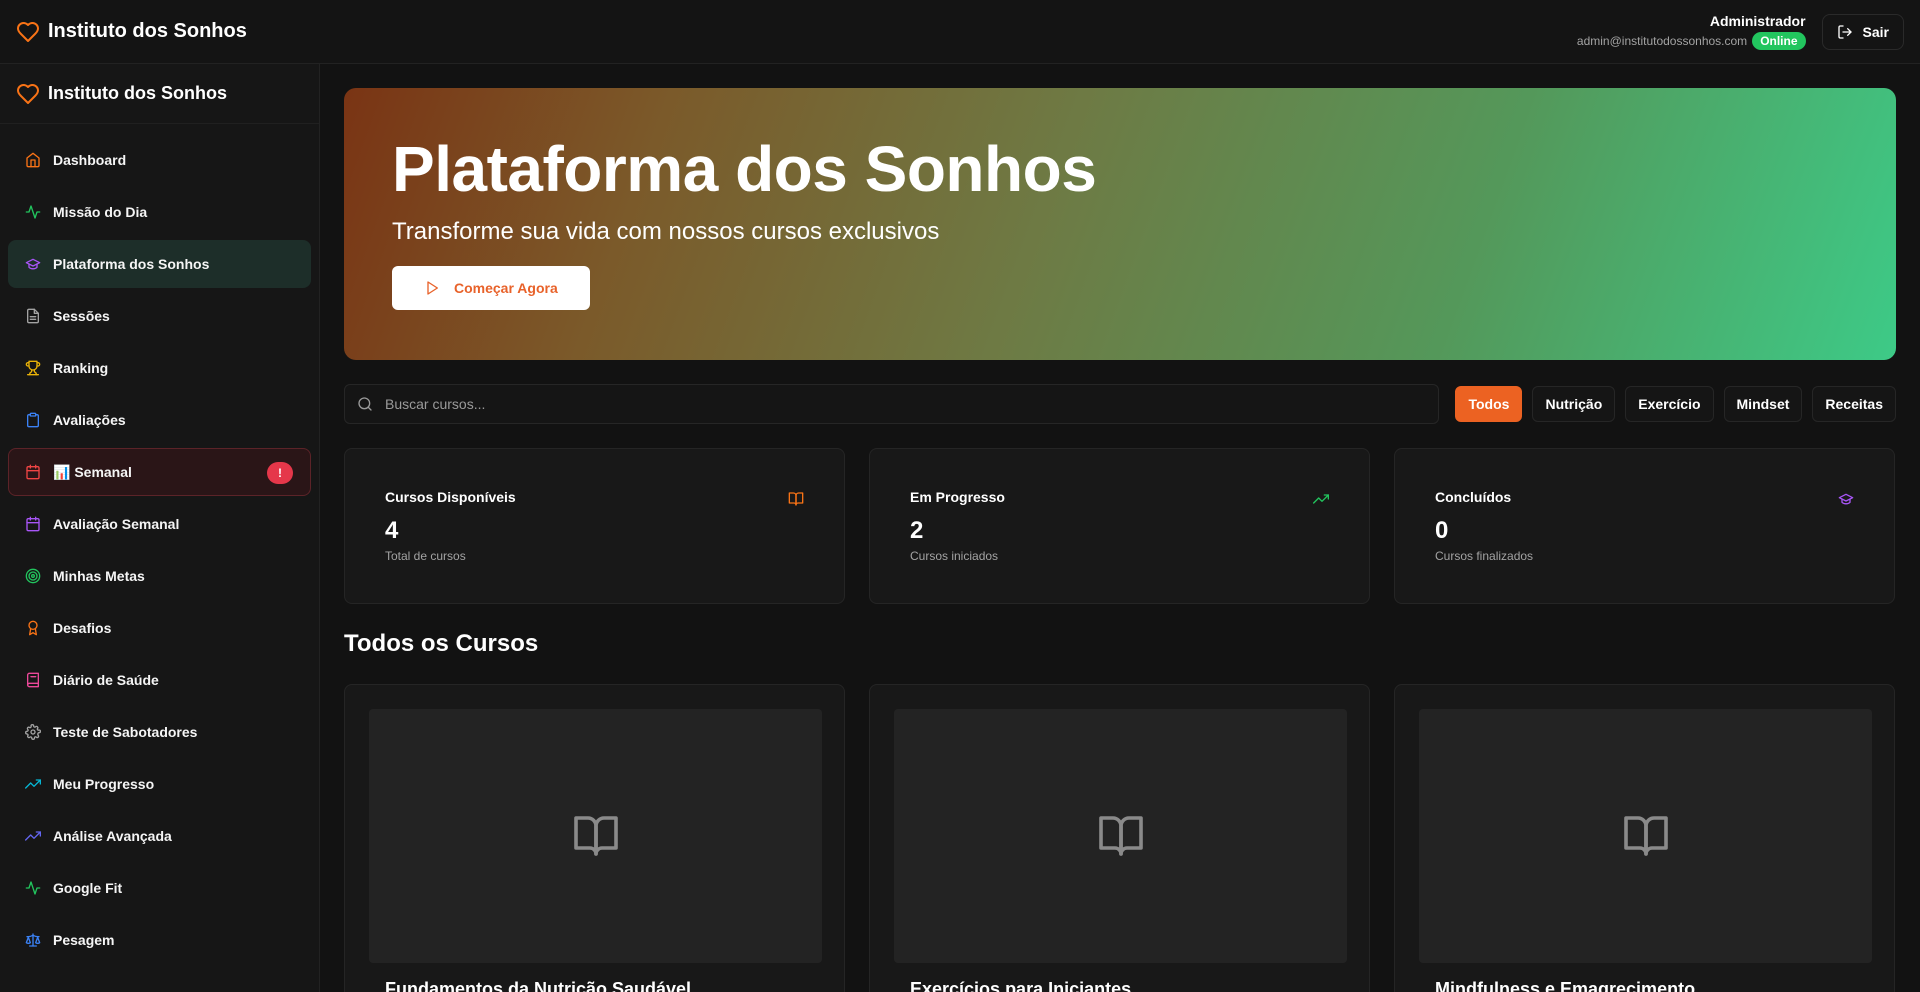 The width and height of the screenshot is (1920, 992). I want to click on filter-chip: Receitas, so click(1854, 404).